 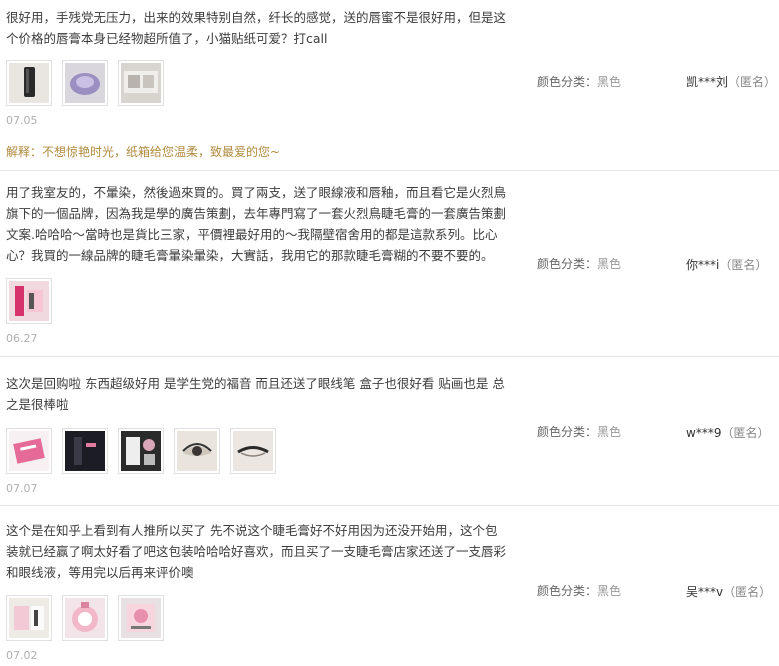 What do you see at coordinates (143, 152) in the screenshot?
I see `seller-reply: 解释：不想惊艳时光，纸箱给您温柔，致最爱的您~` at bounding box center [143, 152].